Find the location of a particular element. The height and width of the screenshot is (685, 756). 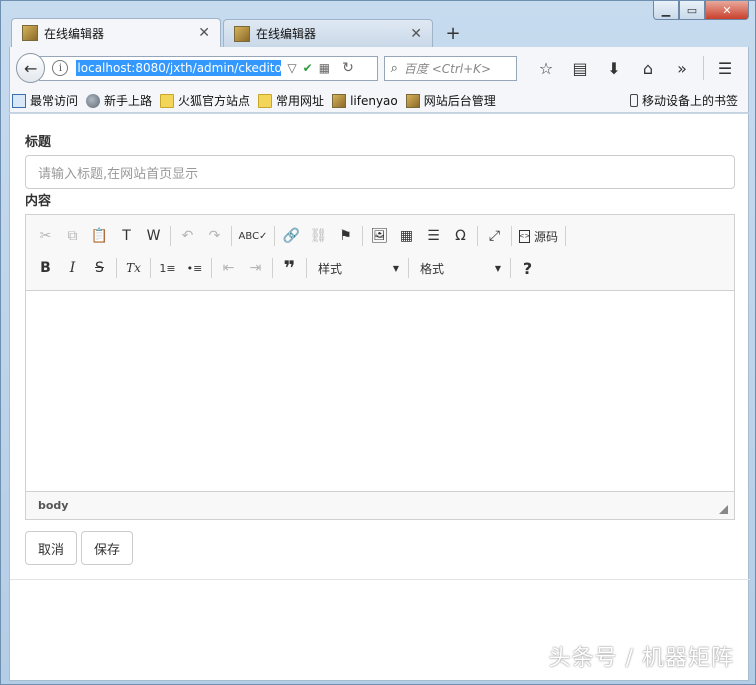

special-char-omega-icon: Ω is located at coordinates (460, 236).